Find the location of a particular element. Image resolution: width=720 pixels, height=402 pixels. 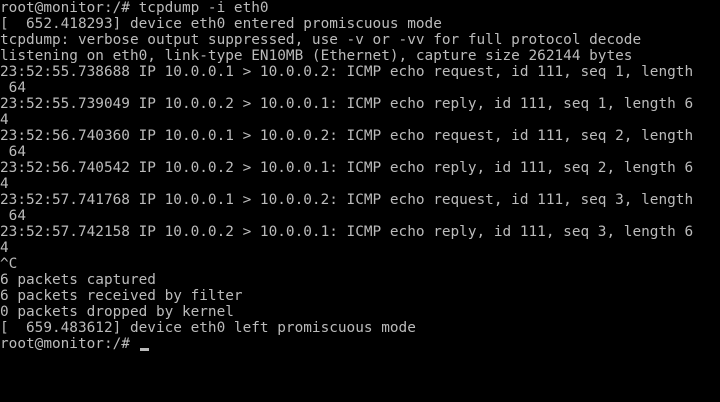

terminal-line-summary-received: 6 packets received by filter is located at coordinates (121, 296).